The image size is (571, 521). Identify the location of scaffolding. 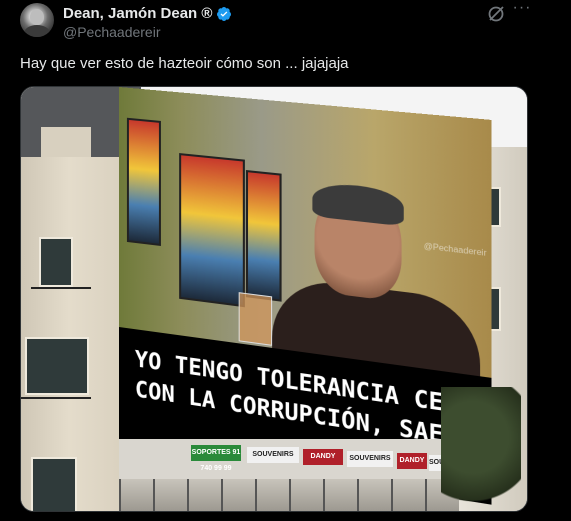
(289, 495).